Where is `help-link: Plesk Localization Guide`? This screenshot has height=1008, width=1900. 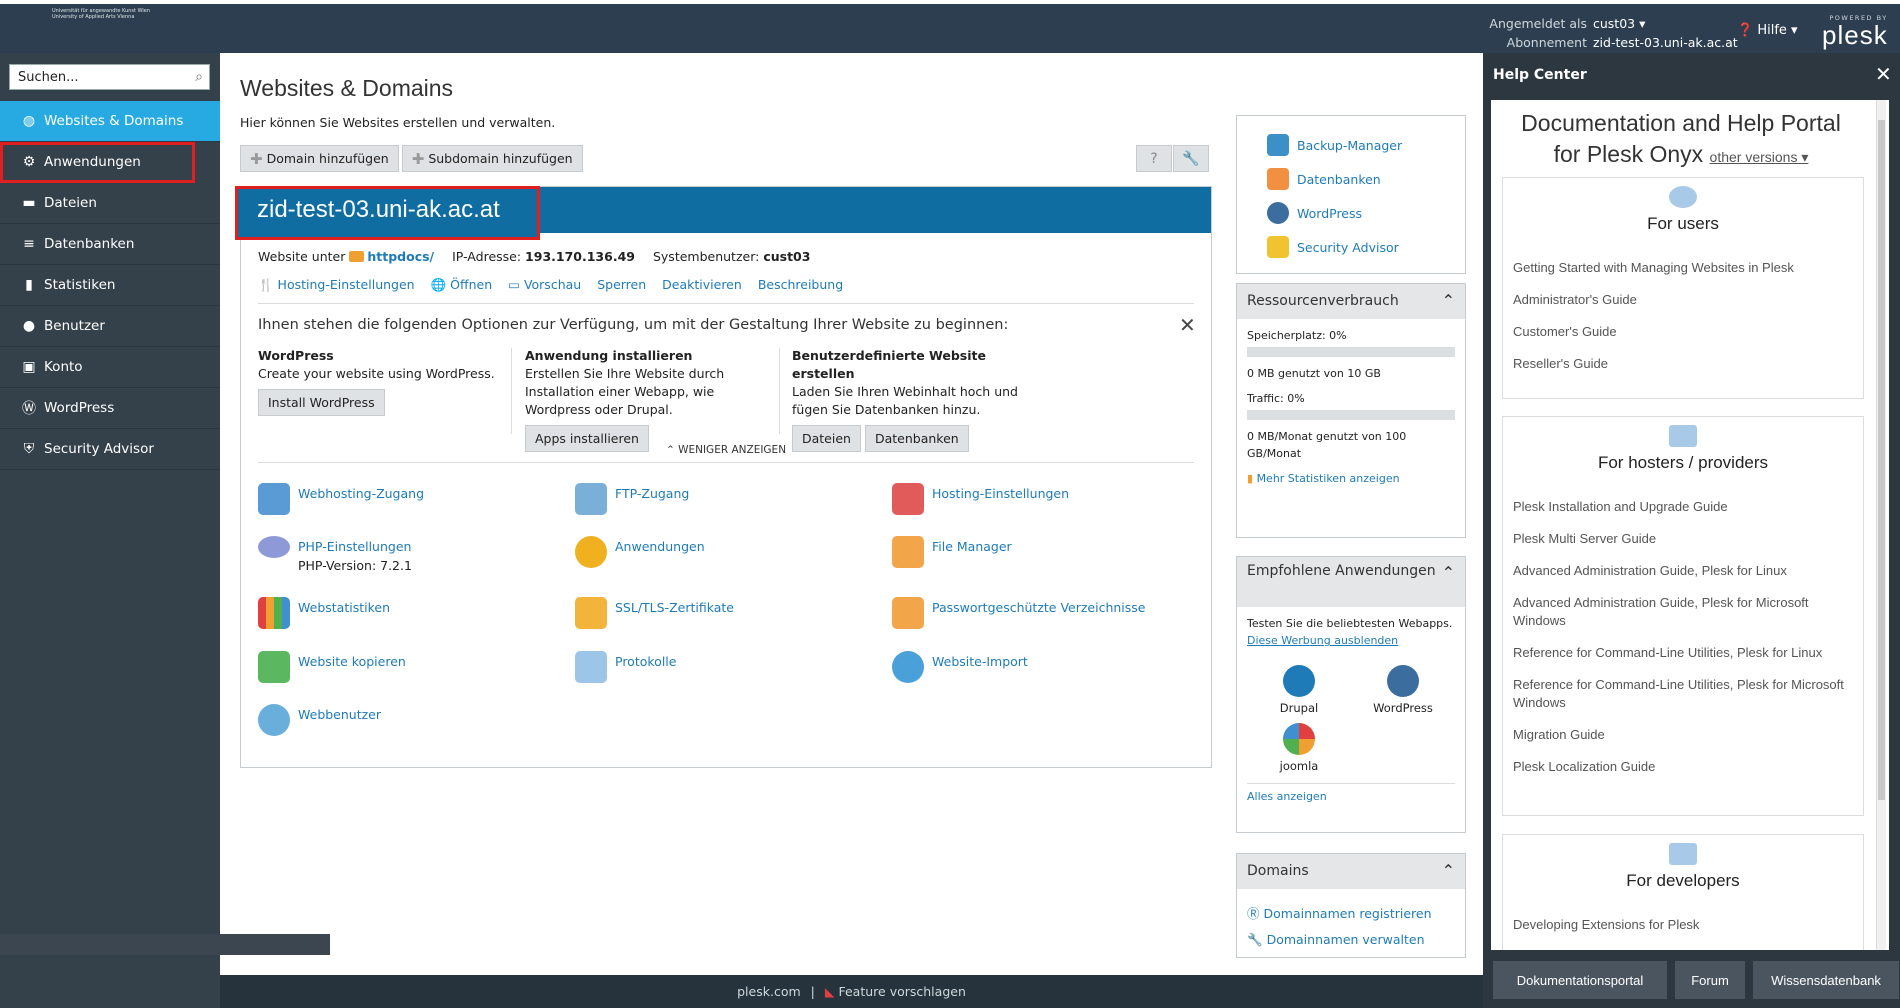
help-link: Plesk Localization Guide is located at coordinates (1683, 767).